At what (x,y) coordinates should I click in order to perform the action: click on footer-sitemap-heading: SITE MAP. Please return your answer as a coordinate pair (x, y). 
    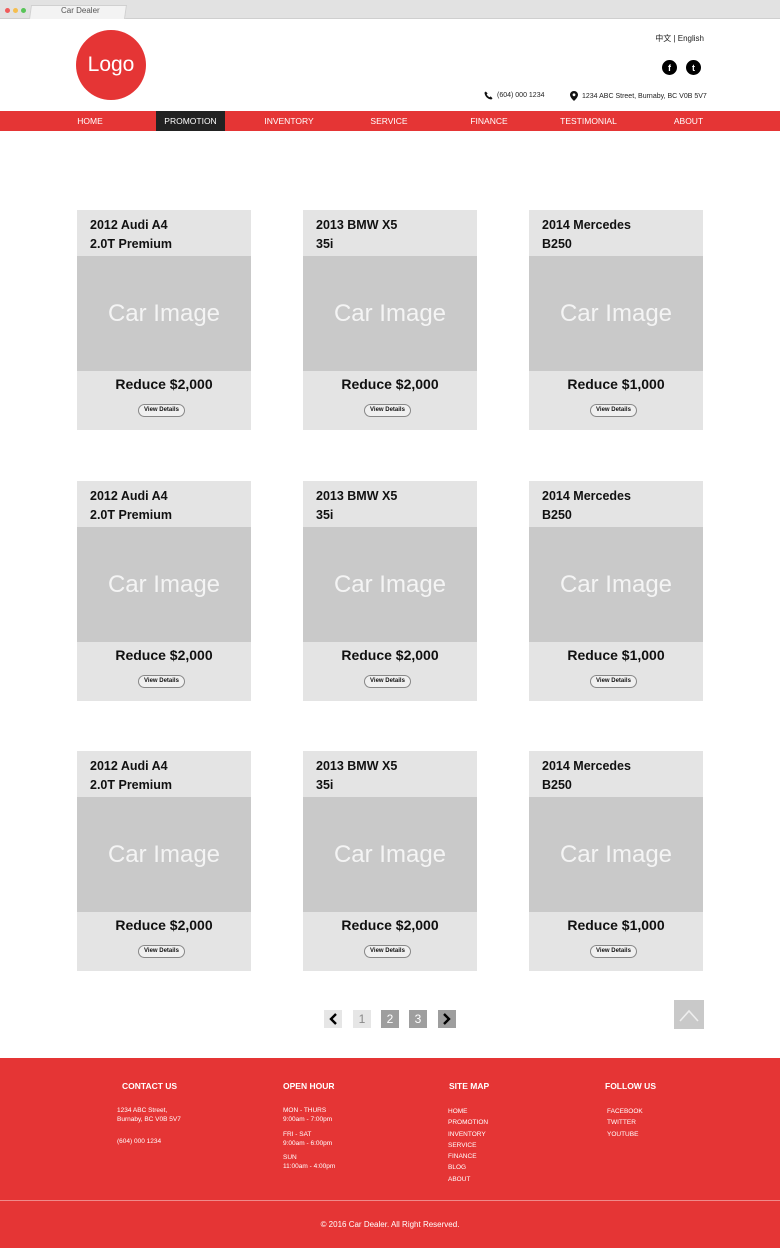
    Looking at the image, I should click on (469, 1086).